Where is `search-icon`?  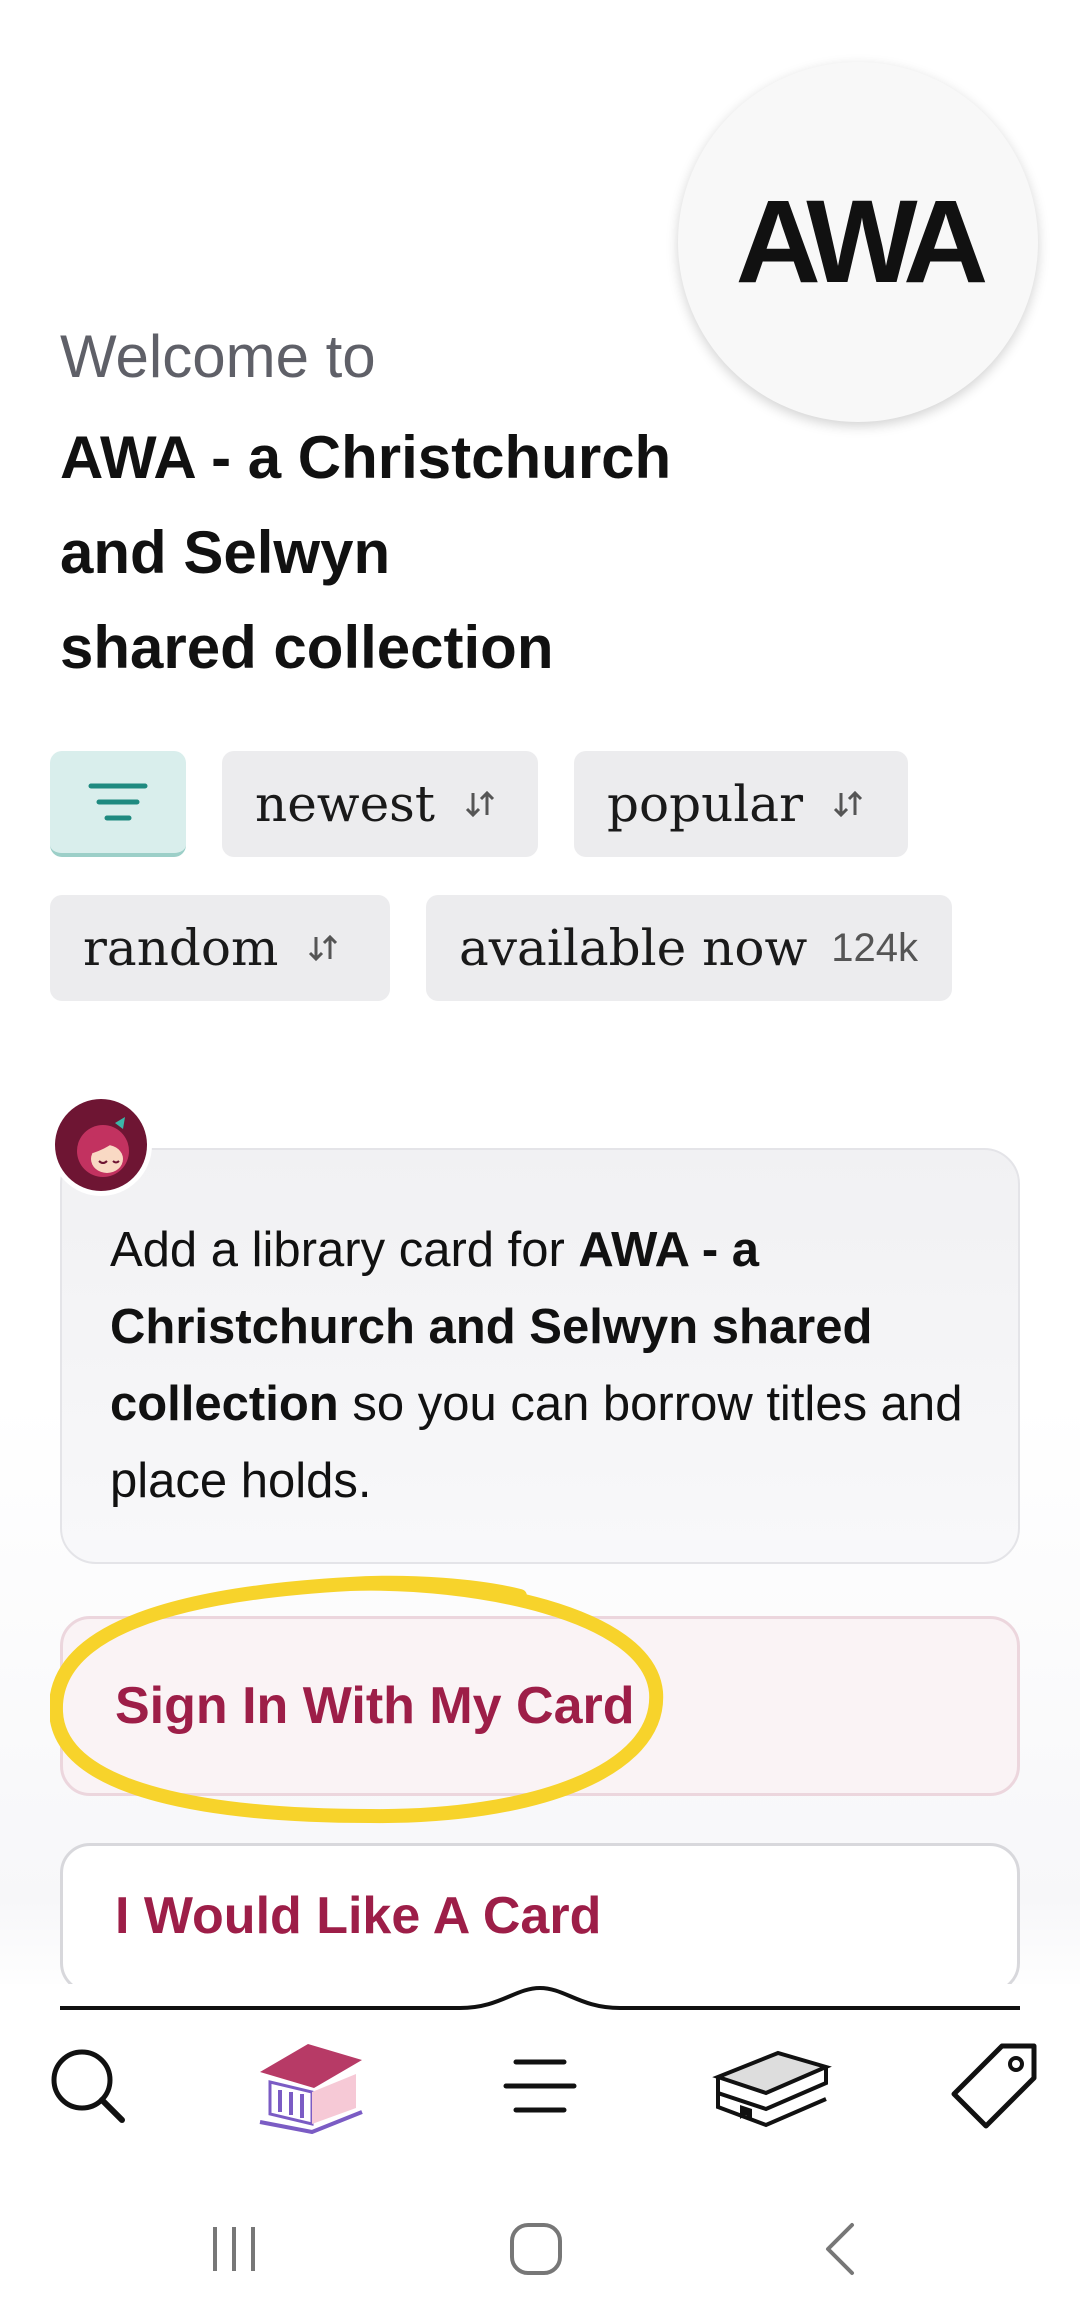
search-icon is located at coordinates (88, 2086).